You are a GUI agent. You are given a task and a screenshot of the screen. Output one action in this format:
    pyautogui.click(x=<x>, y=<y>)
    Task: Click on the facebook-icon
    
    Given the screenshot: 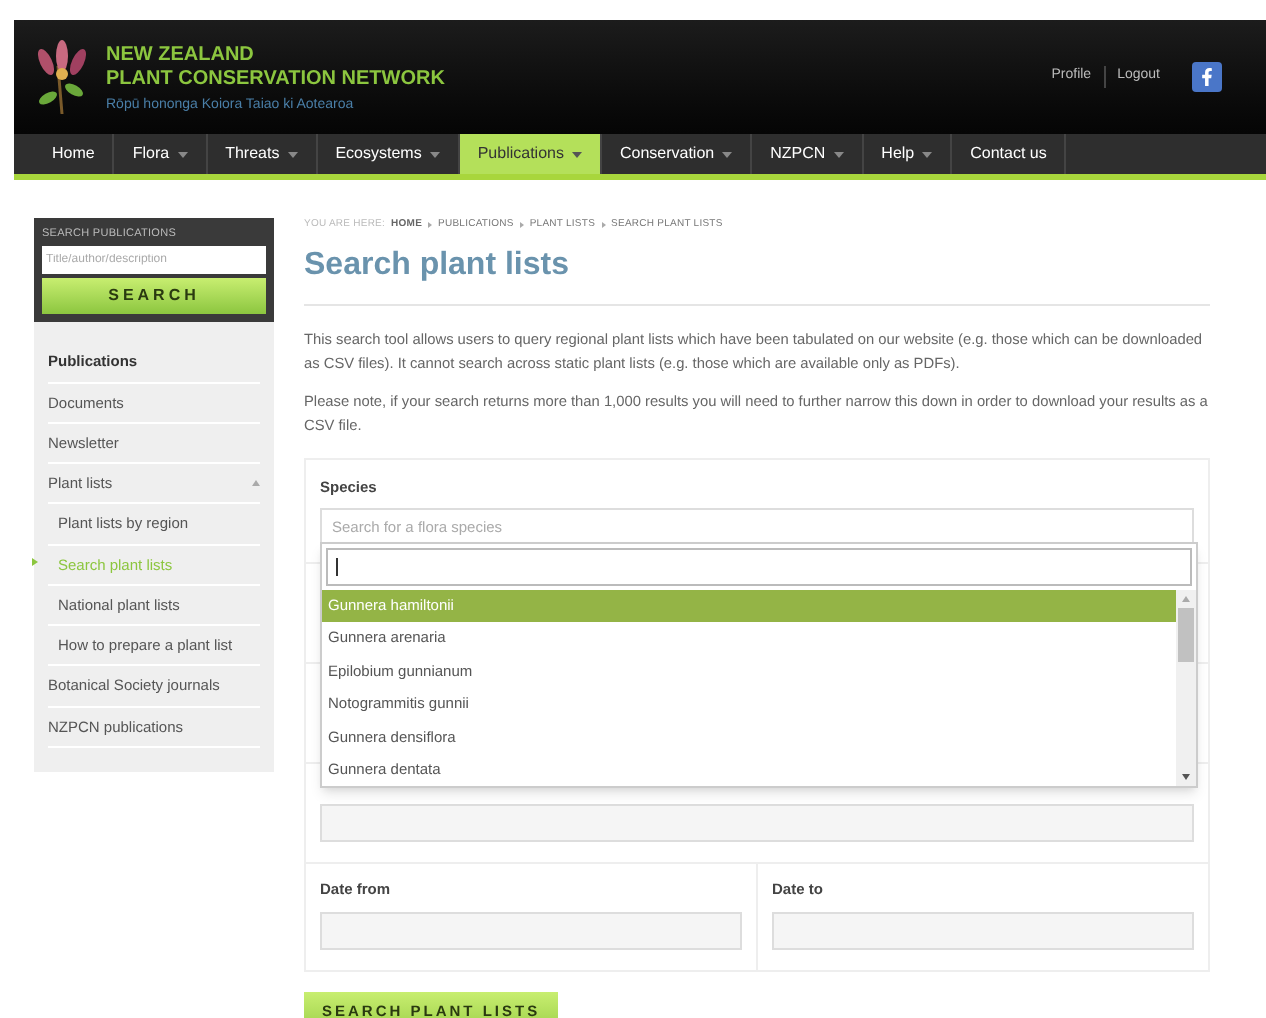 What is the action you would take?
    pyautogui.click(x=1207, y=77)
    